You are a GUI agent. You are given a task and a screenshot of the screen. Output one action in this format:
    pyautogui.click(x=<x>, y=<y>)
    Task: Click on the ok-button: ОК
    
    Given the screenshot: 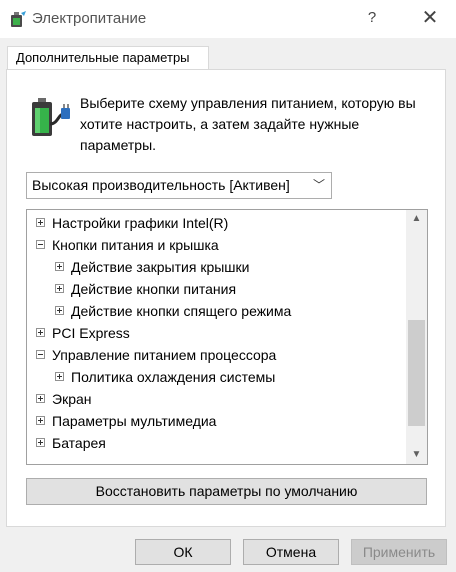 What is the action you would take?
    pyautogui.click(x=183, y=552)
    